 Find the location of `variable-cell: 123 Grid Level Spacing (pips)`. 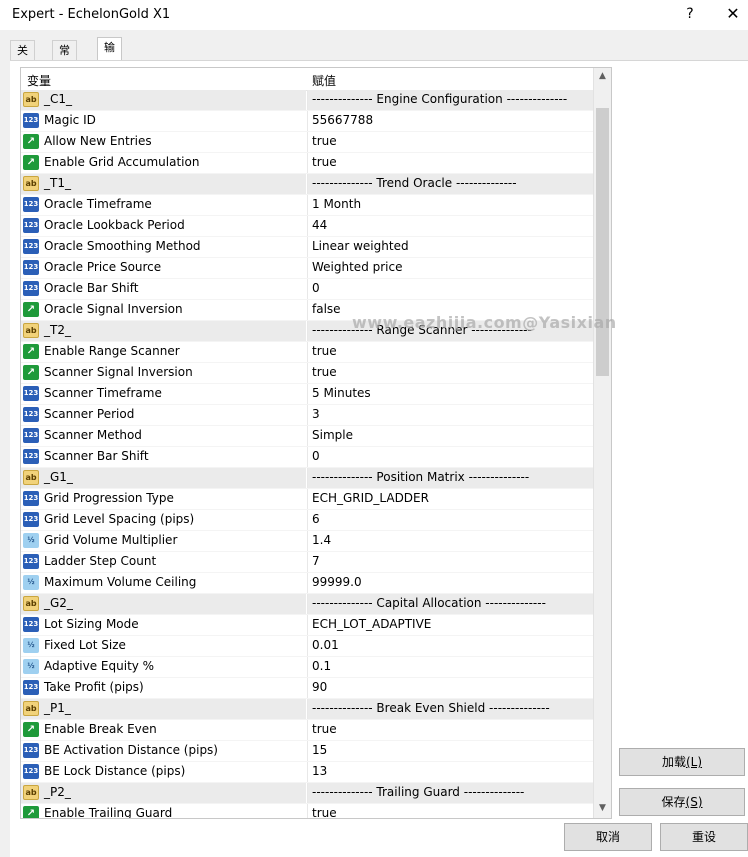

variable-cell: 123 Grid Level Spacing (pips) is located at coordinates (163, 520).